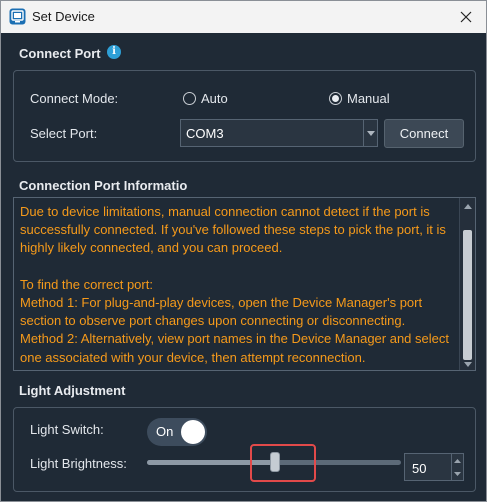  I want to click on close-button, so click(466, 17).